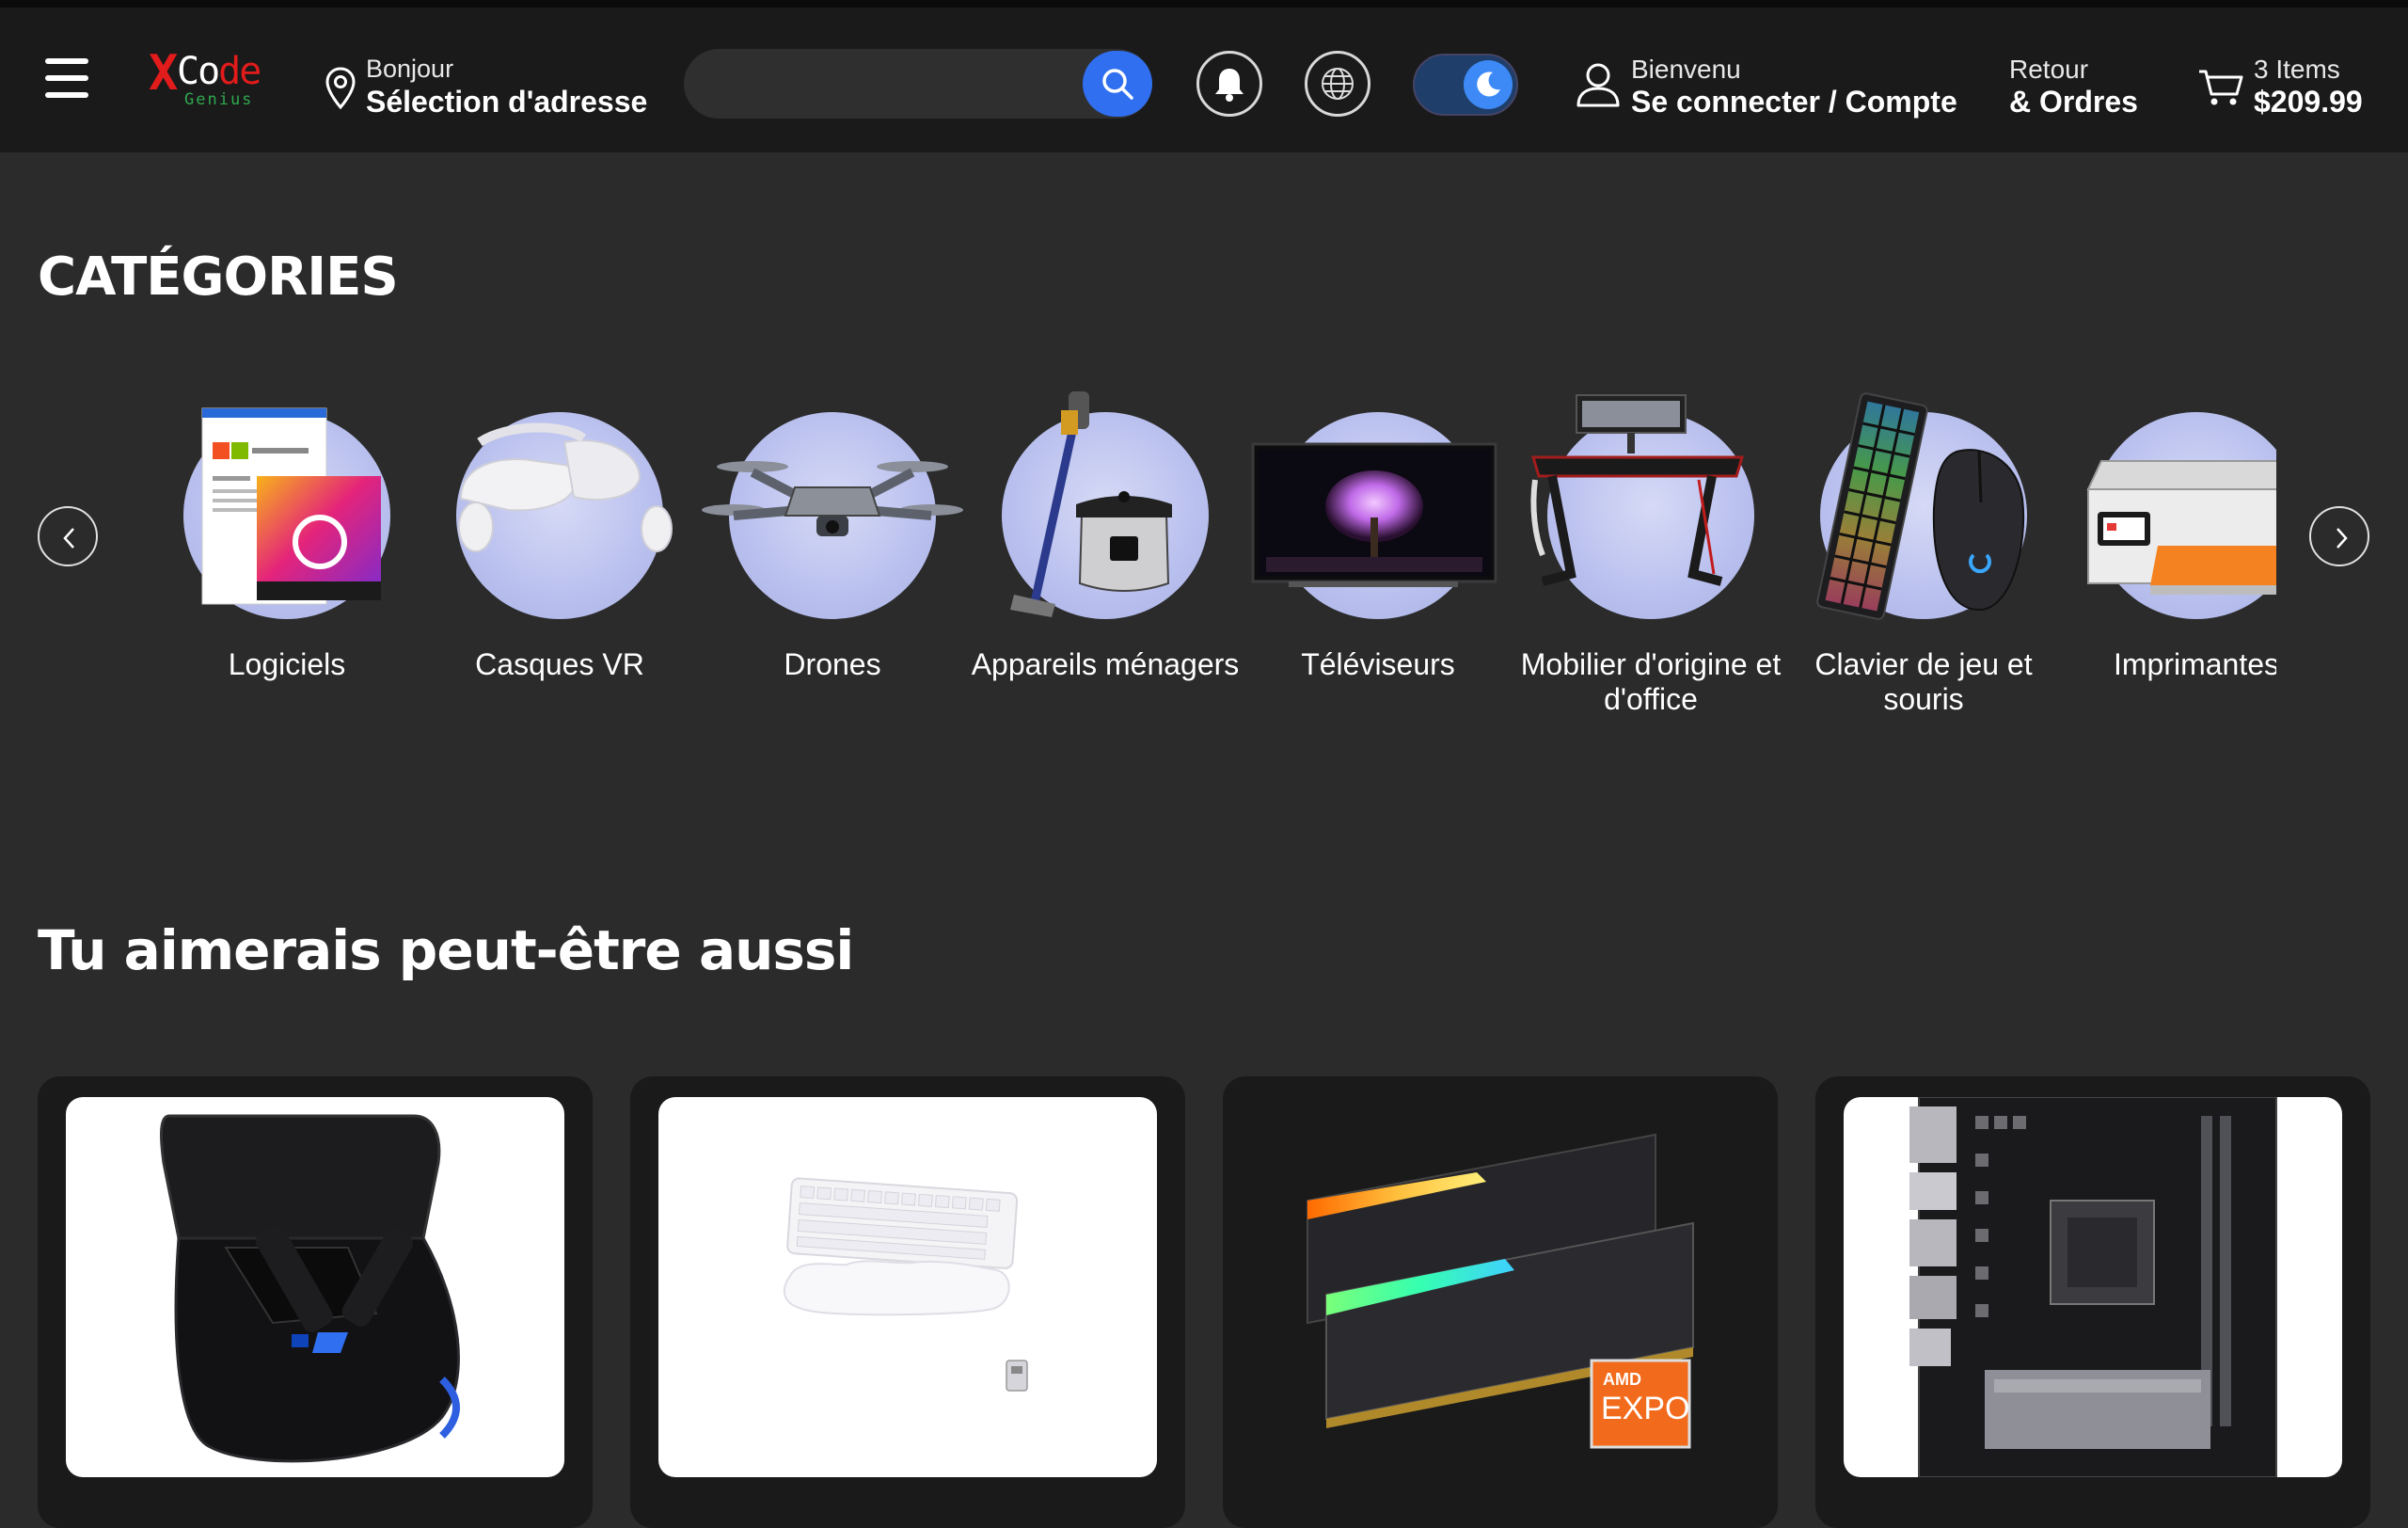  What do you see at coordinates (1921, 506) in the screenshot?
I see `keyboard-mouse-image` at bounding box center [1921, 506].